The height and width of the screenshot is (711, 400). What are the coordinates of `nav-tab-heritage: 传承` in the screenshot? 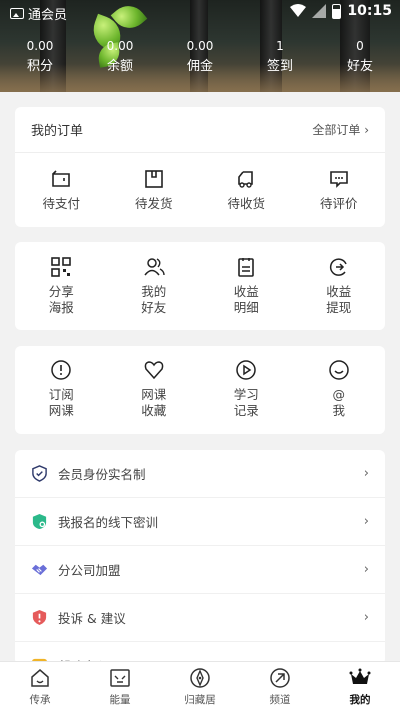 It's located at (40, 686).